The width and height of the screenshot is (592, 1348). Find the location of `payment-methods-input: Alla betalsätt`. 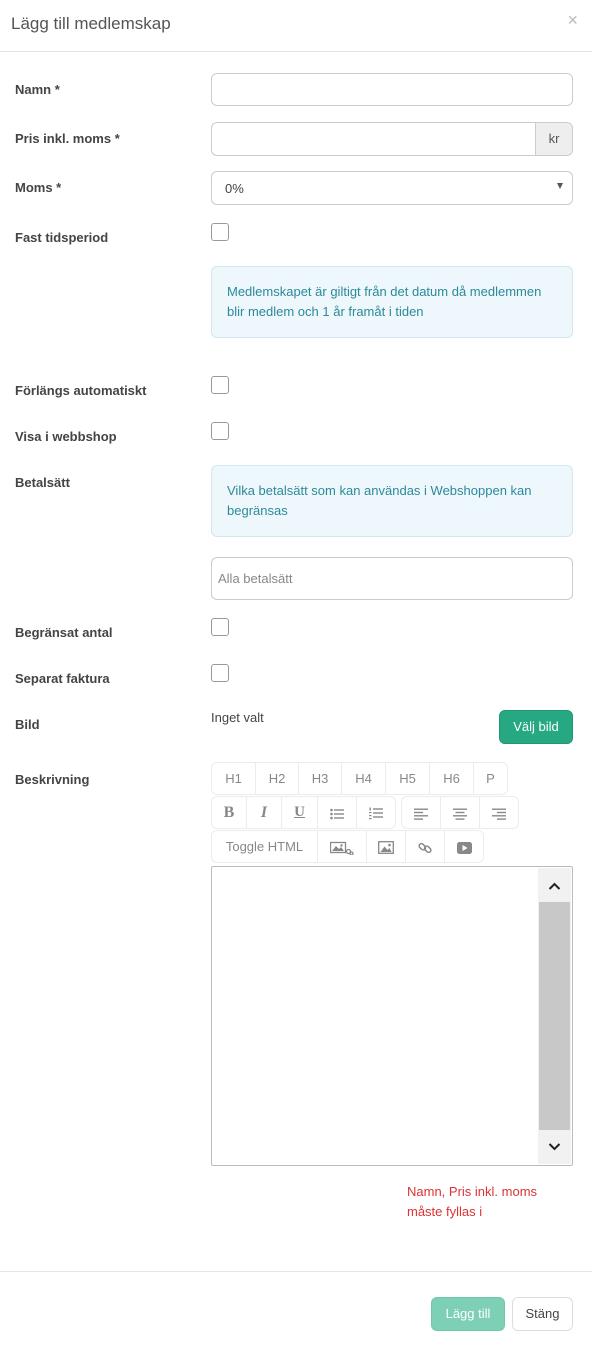

payment-methods-input: Alla betalsätt is located at coordinates (392, 578).